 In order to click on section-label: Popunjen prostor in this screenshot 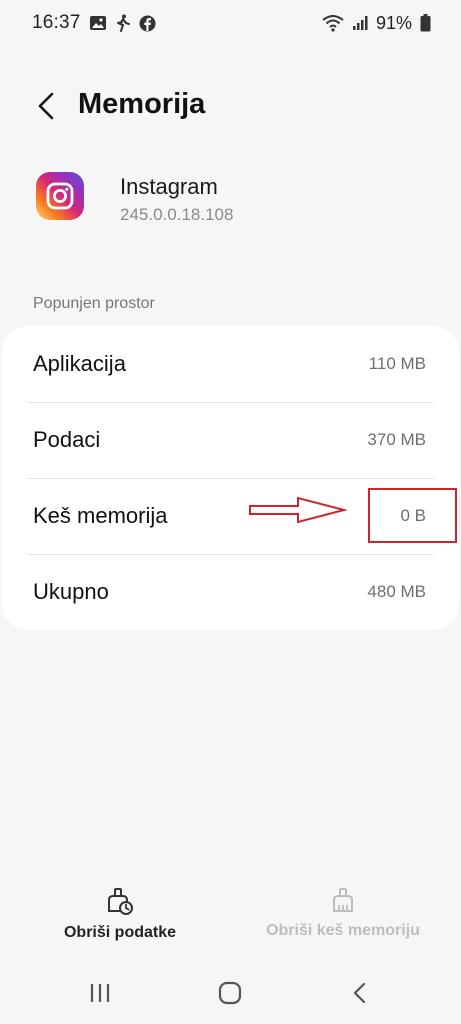, I will do `click(94, 303)`.